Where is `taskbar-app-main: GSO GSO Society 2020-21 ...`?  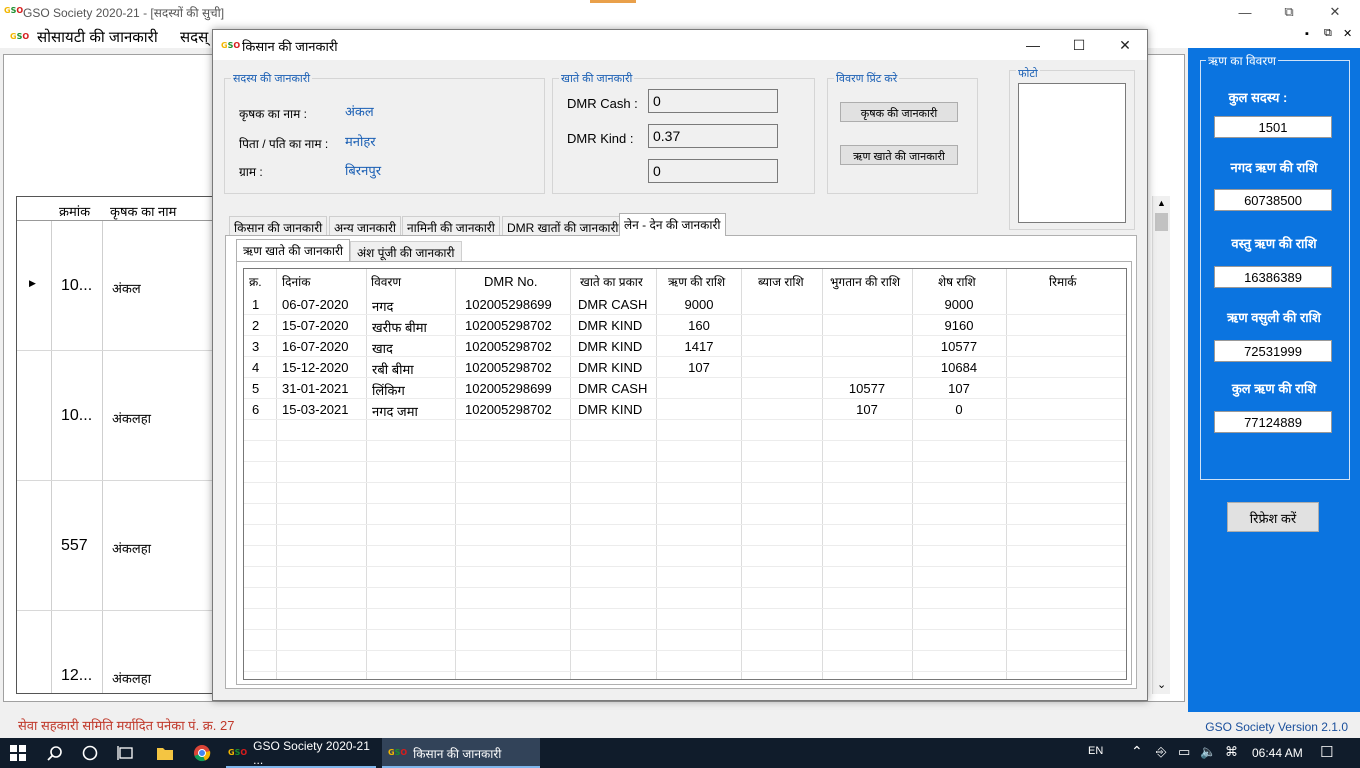
taskbar-app-main: GSO GSO Society 2020-21 ... is located at coordinates (302, 753).